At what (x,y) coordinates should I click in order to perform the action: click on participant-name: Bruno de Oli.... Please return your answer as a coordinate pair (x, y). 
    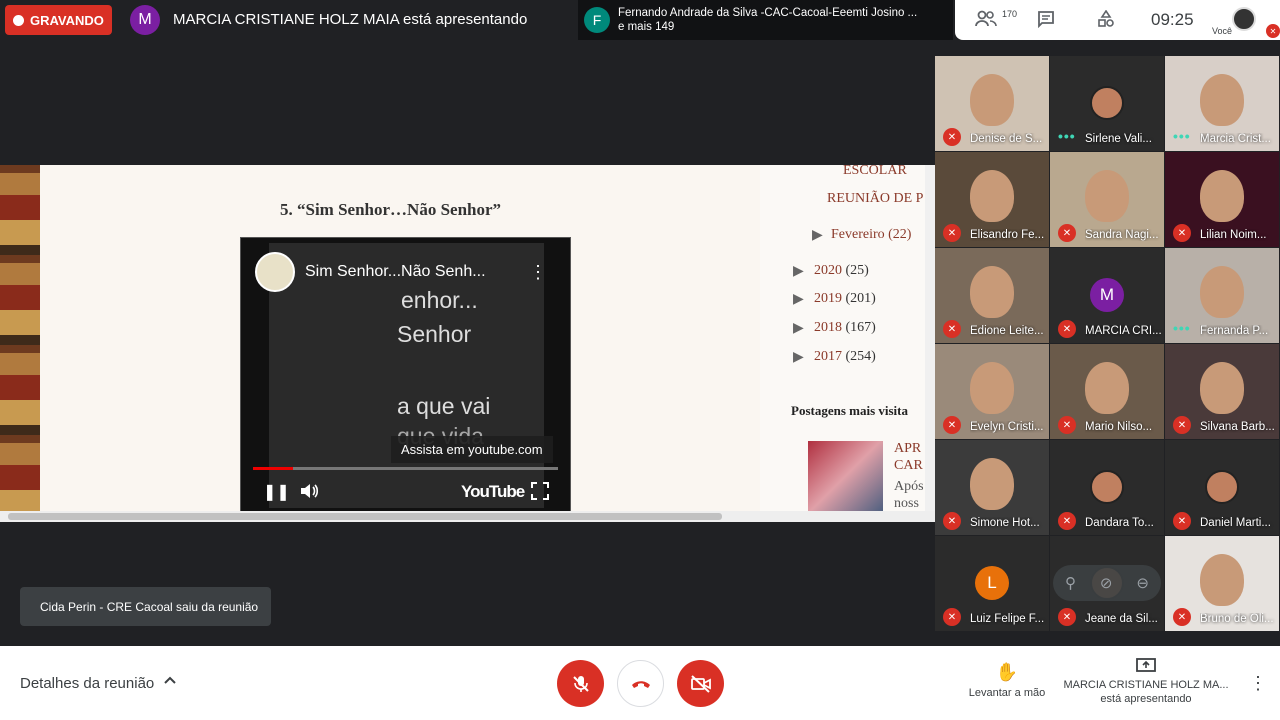
    Looking at the image, I should click on (1237, 619).